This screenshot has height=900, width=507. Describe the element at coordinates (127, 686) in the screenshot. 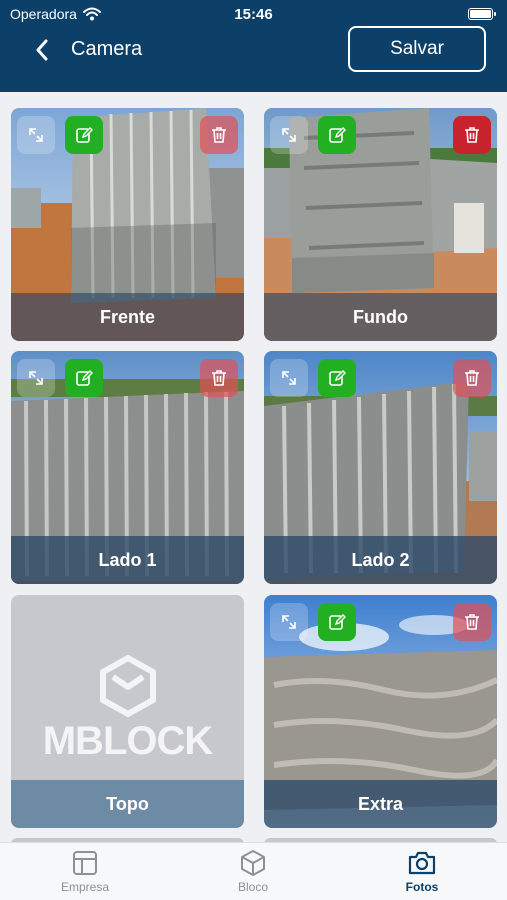

I see `mblock-logo-icon` at that location.